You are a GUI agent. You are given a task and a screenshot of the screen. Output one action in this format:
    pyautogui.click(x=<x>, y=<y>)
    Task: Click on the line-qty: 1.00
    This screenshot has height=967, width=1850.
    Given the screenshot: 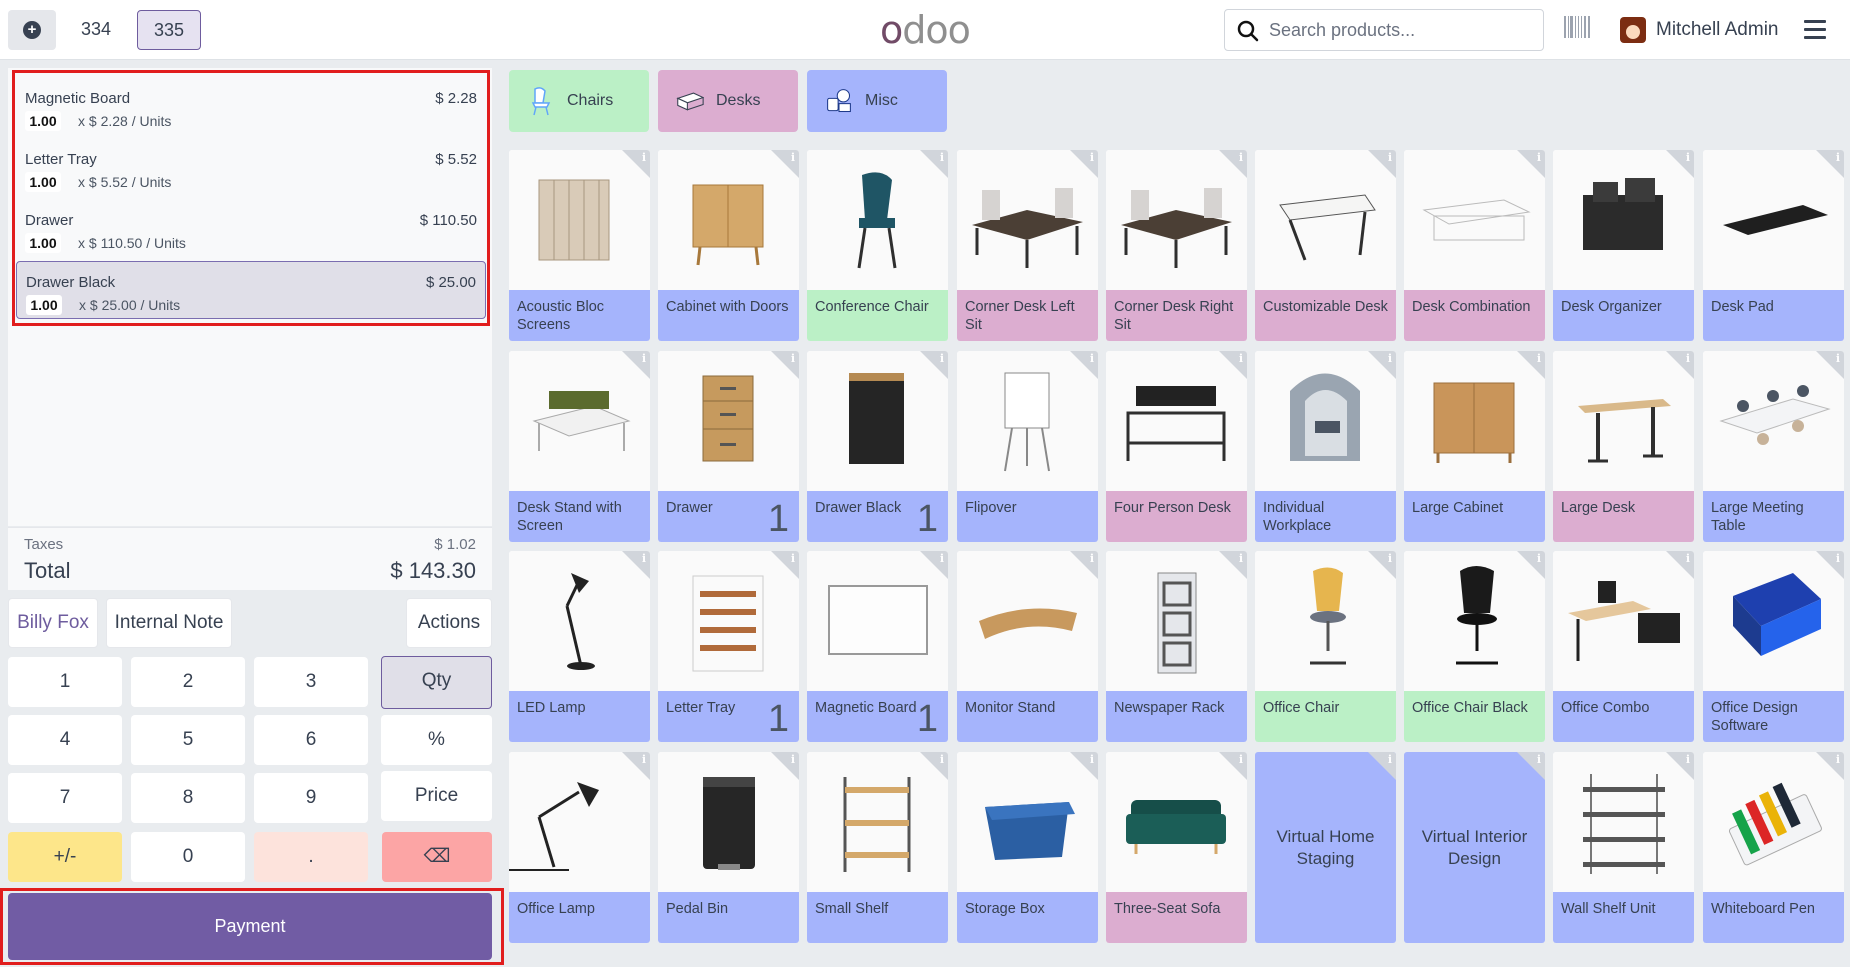 What is the action you would take?
    pyautogui.click(x=43, y=121)
    